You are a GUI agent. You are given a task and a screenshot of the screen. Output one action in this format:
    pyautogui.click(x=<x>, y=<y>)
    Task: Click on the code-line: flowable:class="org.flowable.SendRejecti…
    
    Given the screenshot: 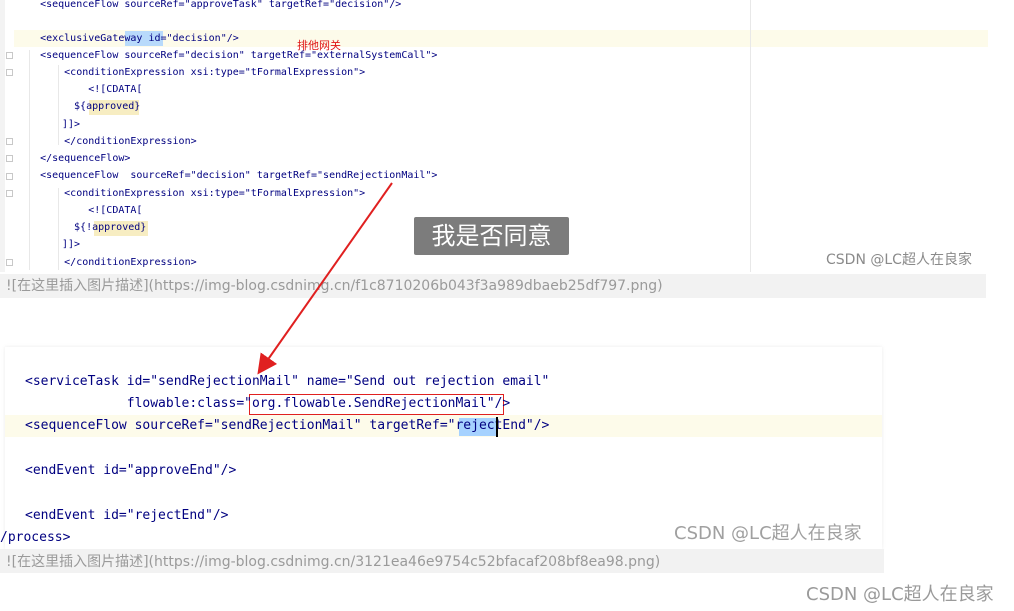 What is the action you would take?
    pyautogui.click(x=268, y=403)
    